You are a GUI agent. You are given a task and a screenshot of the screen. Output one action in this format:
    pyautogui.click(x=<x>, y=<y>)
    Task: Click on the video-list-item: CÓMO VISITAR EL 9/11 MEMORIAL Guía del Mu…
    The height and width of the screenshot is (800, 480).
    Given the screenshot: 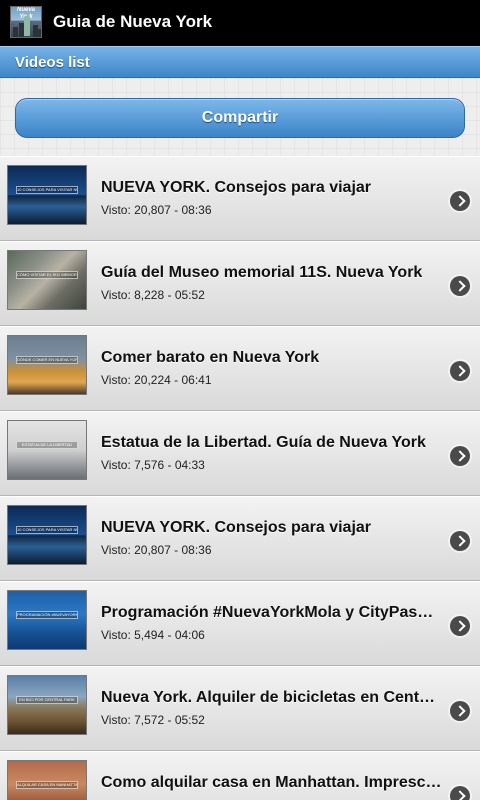 What is the action you would take?
    pyautogui.click(x=240, y=283)
    